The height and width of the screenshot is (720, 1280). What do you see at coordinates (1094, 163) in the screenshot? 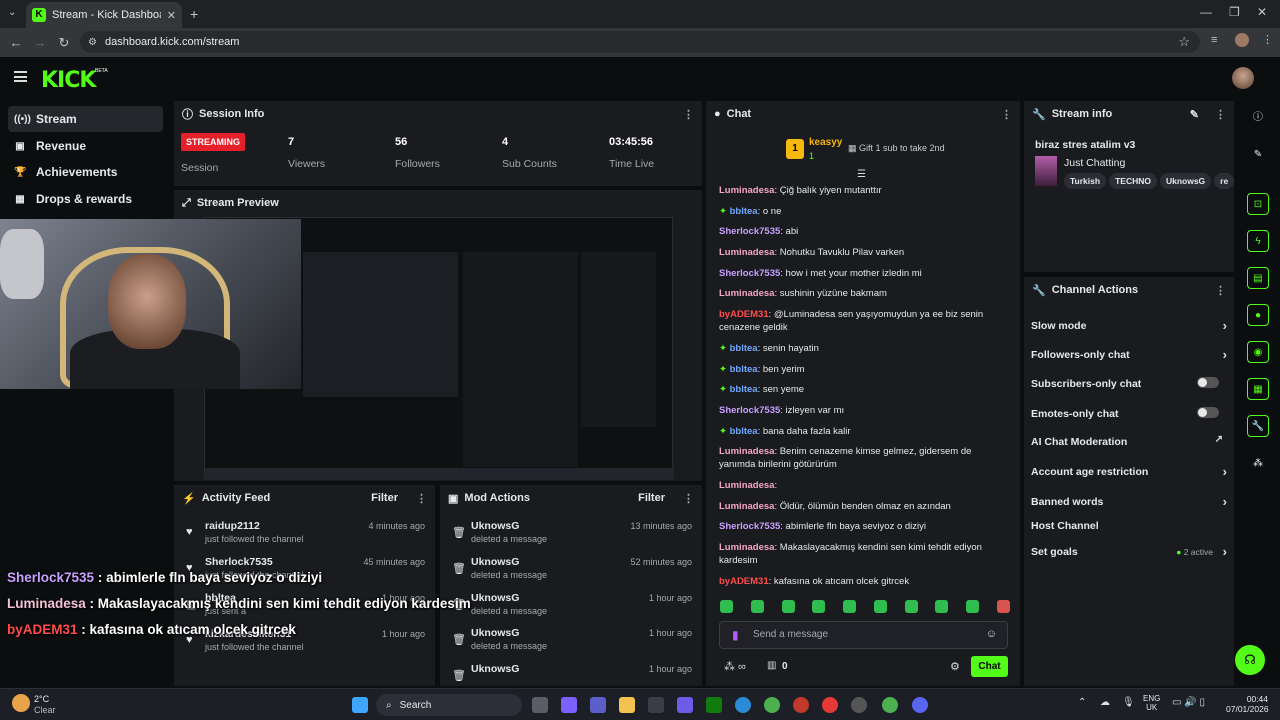
I see `category-name: Just Chatting` at bounding box center [1094, 163].